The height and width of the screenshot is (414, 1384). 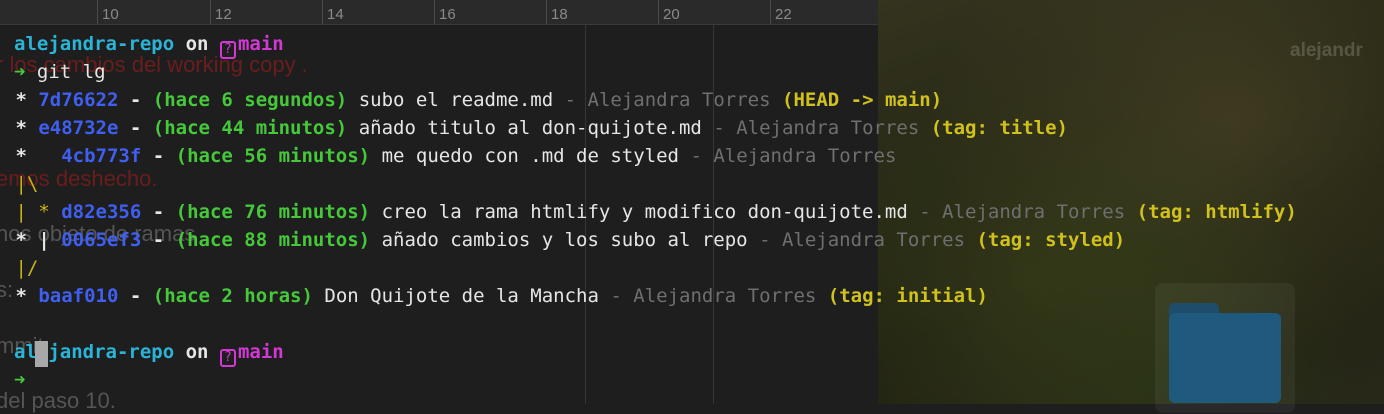 What do you see at coordinates (250, 128) in the screenshot?
I see `commit-time: (hace 44 minutos)` at bounding box center [250, 128].